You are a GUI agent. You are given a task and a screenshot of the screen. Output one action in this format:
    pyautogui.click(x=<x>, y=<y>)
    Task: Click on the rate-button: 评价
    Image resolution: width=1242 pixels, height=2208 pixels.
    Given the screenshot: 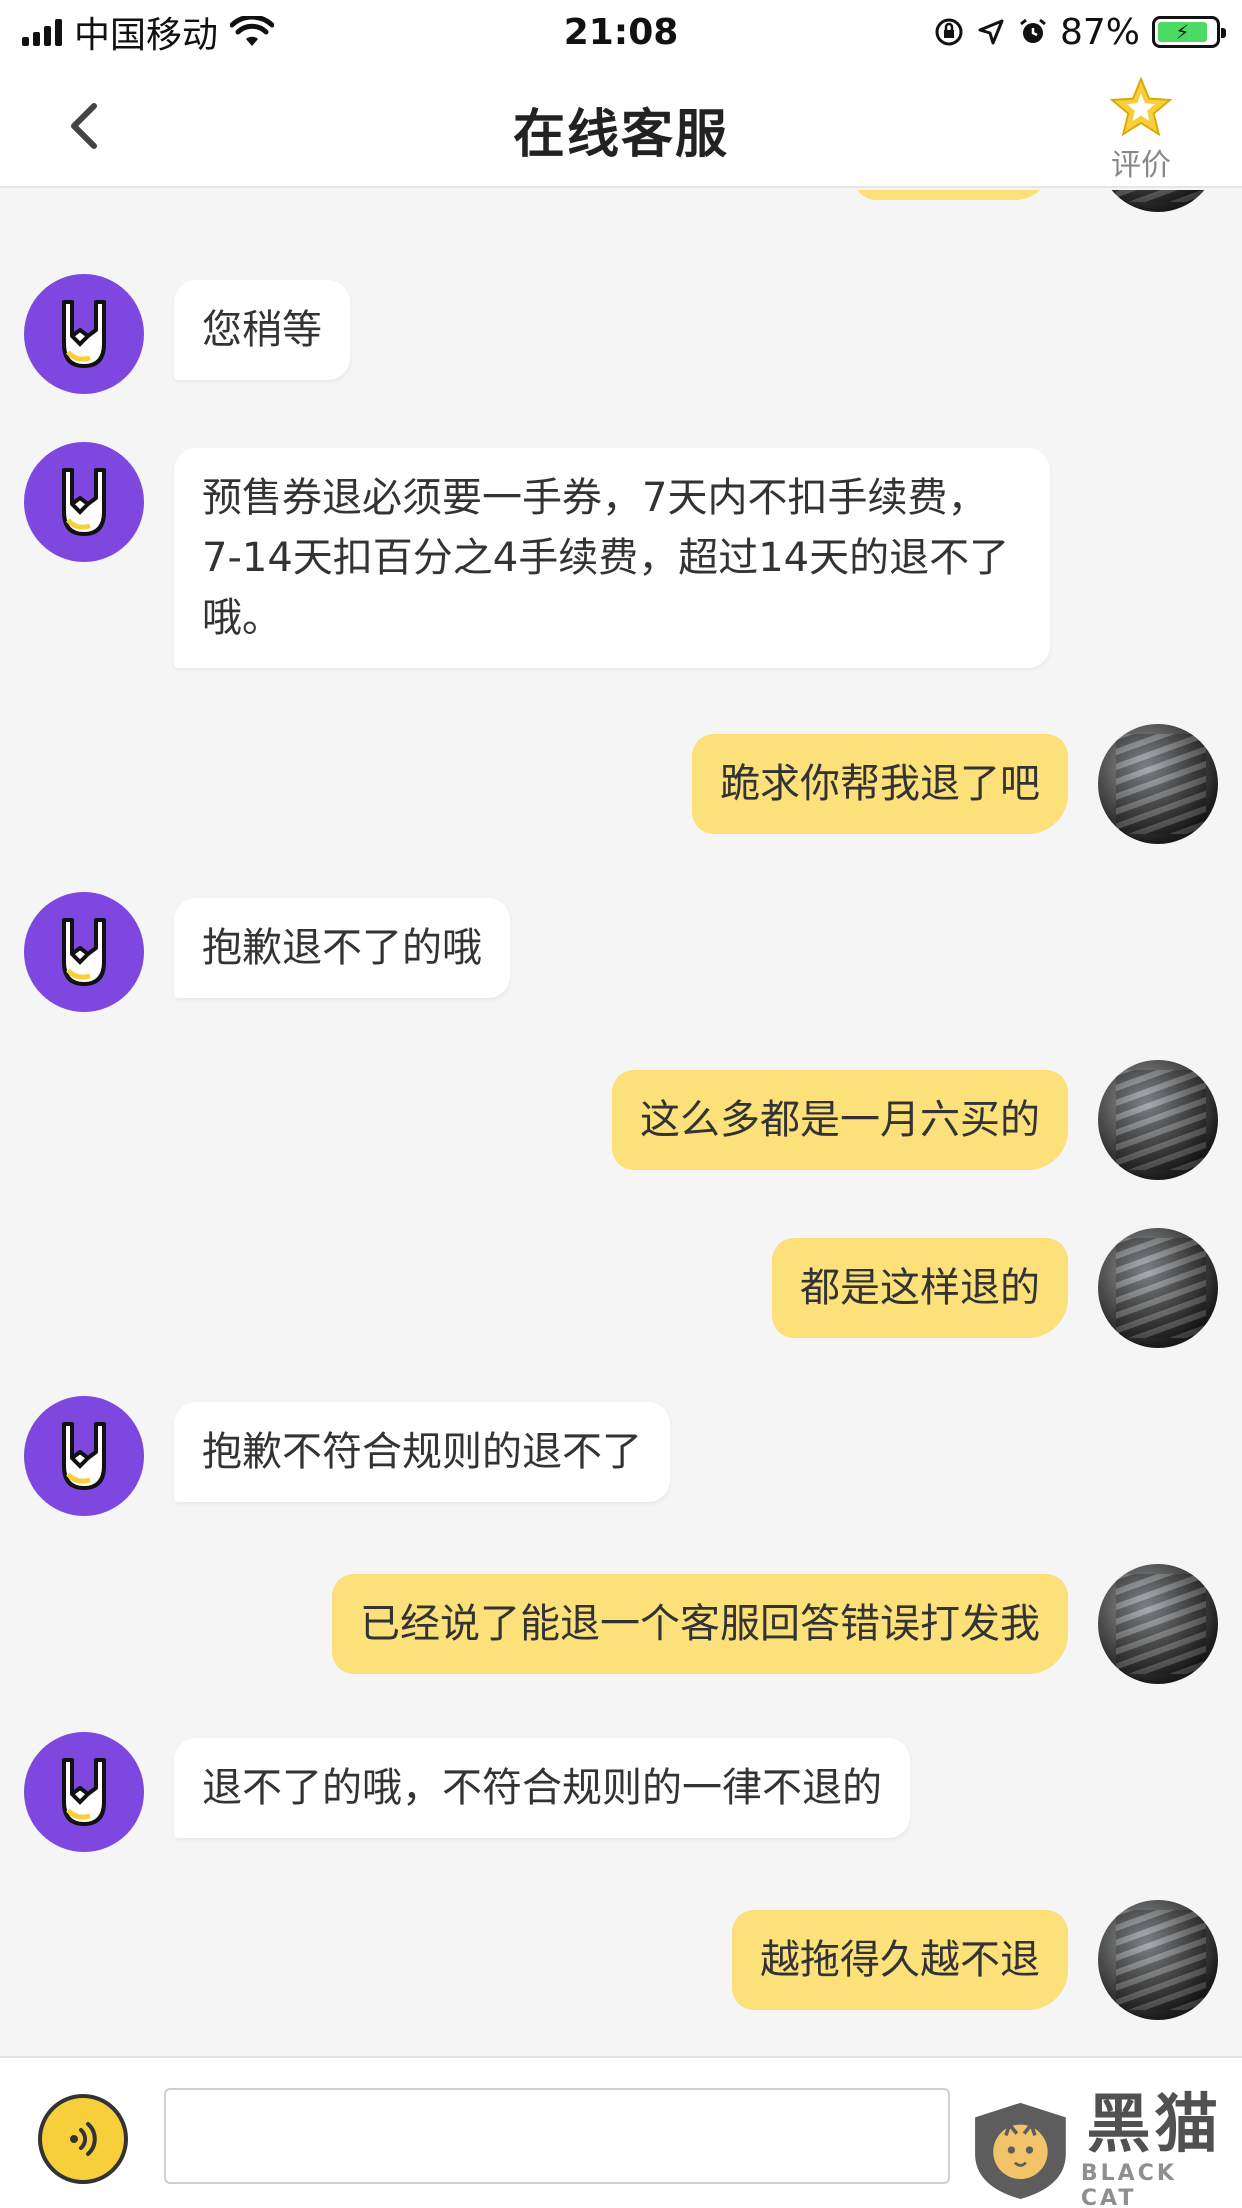 What is the action you would take?
    pyautogui.click(x=1141, y=130)
    